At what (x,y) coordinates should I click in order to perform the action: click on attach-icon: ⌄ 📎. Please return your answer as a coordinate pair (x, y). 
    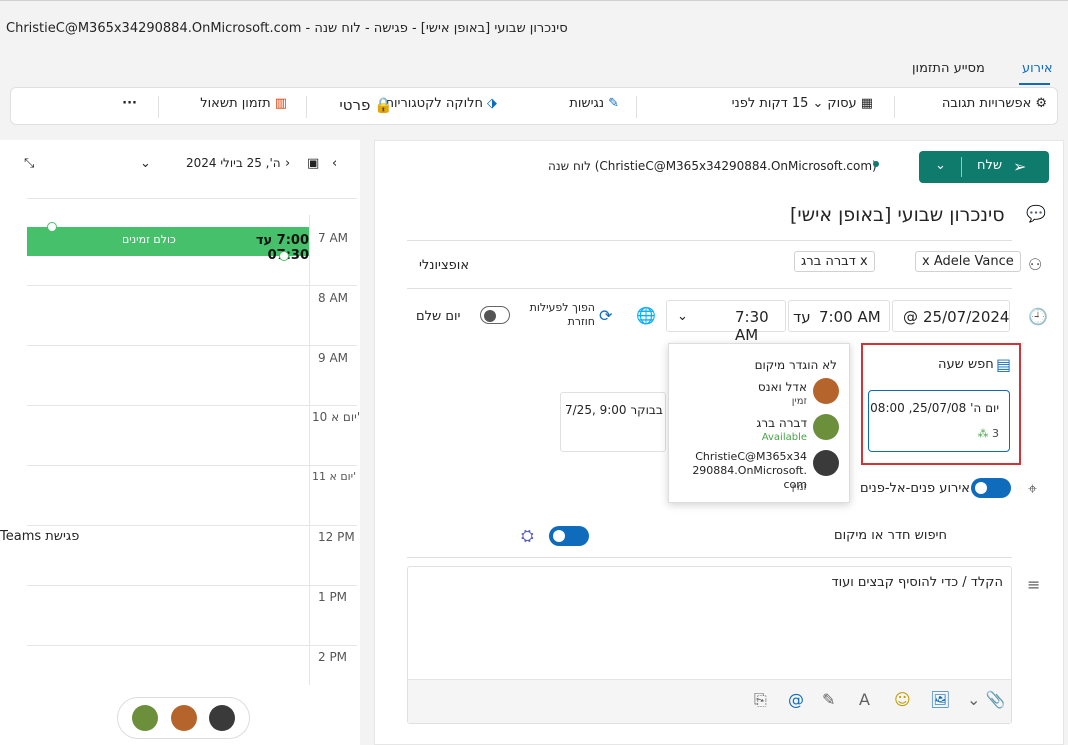
    Looking at the image, I should click on (986, 699).